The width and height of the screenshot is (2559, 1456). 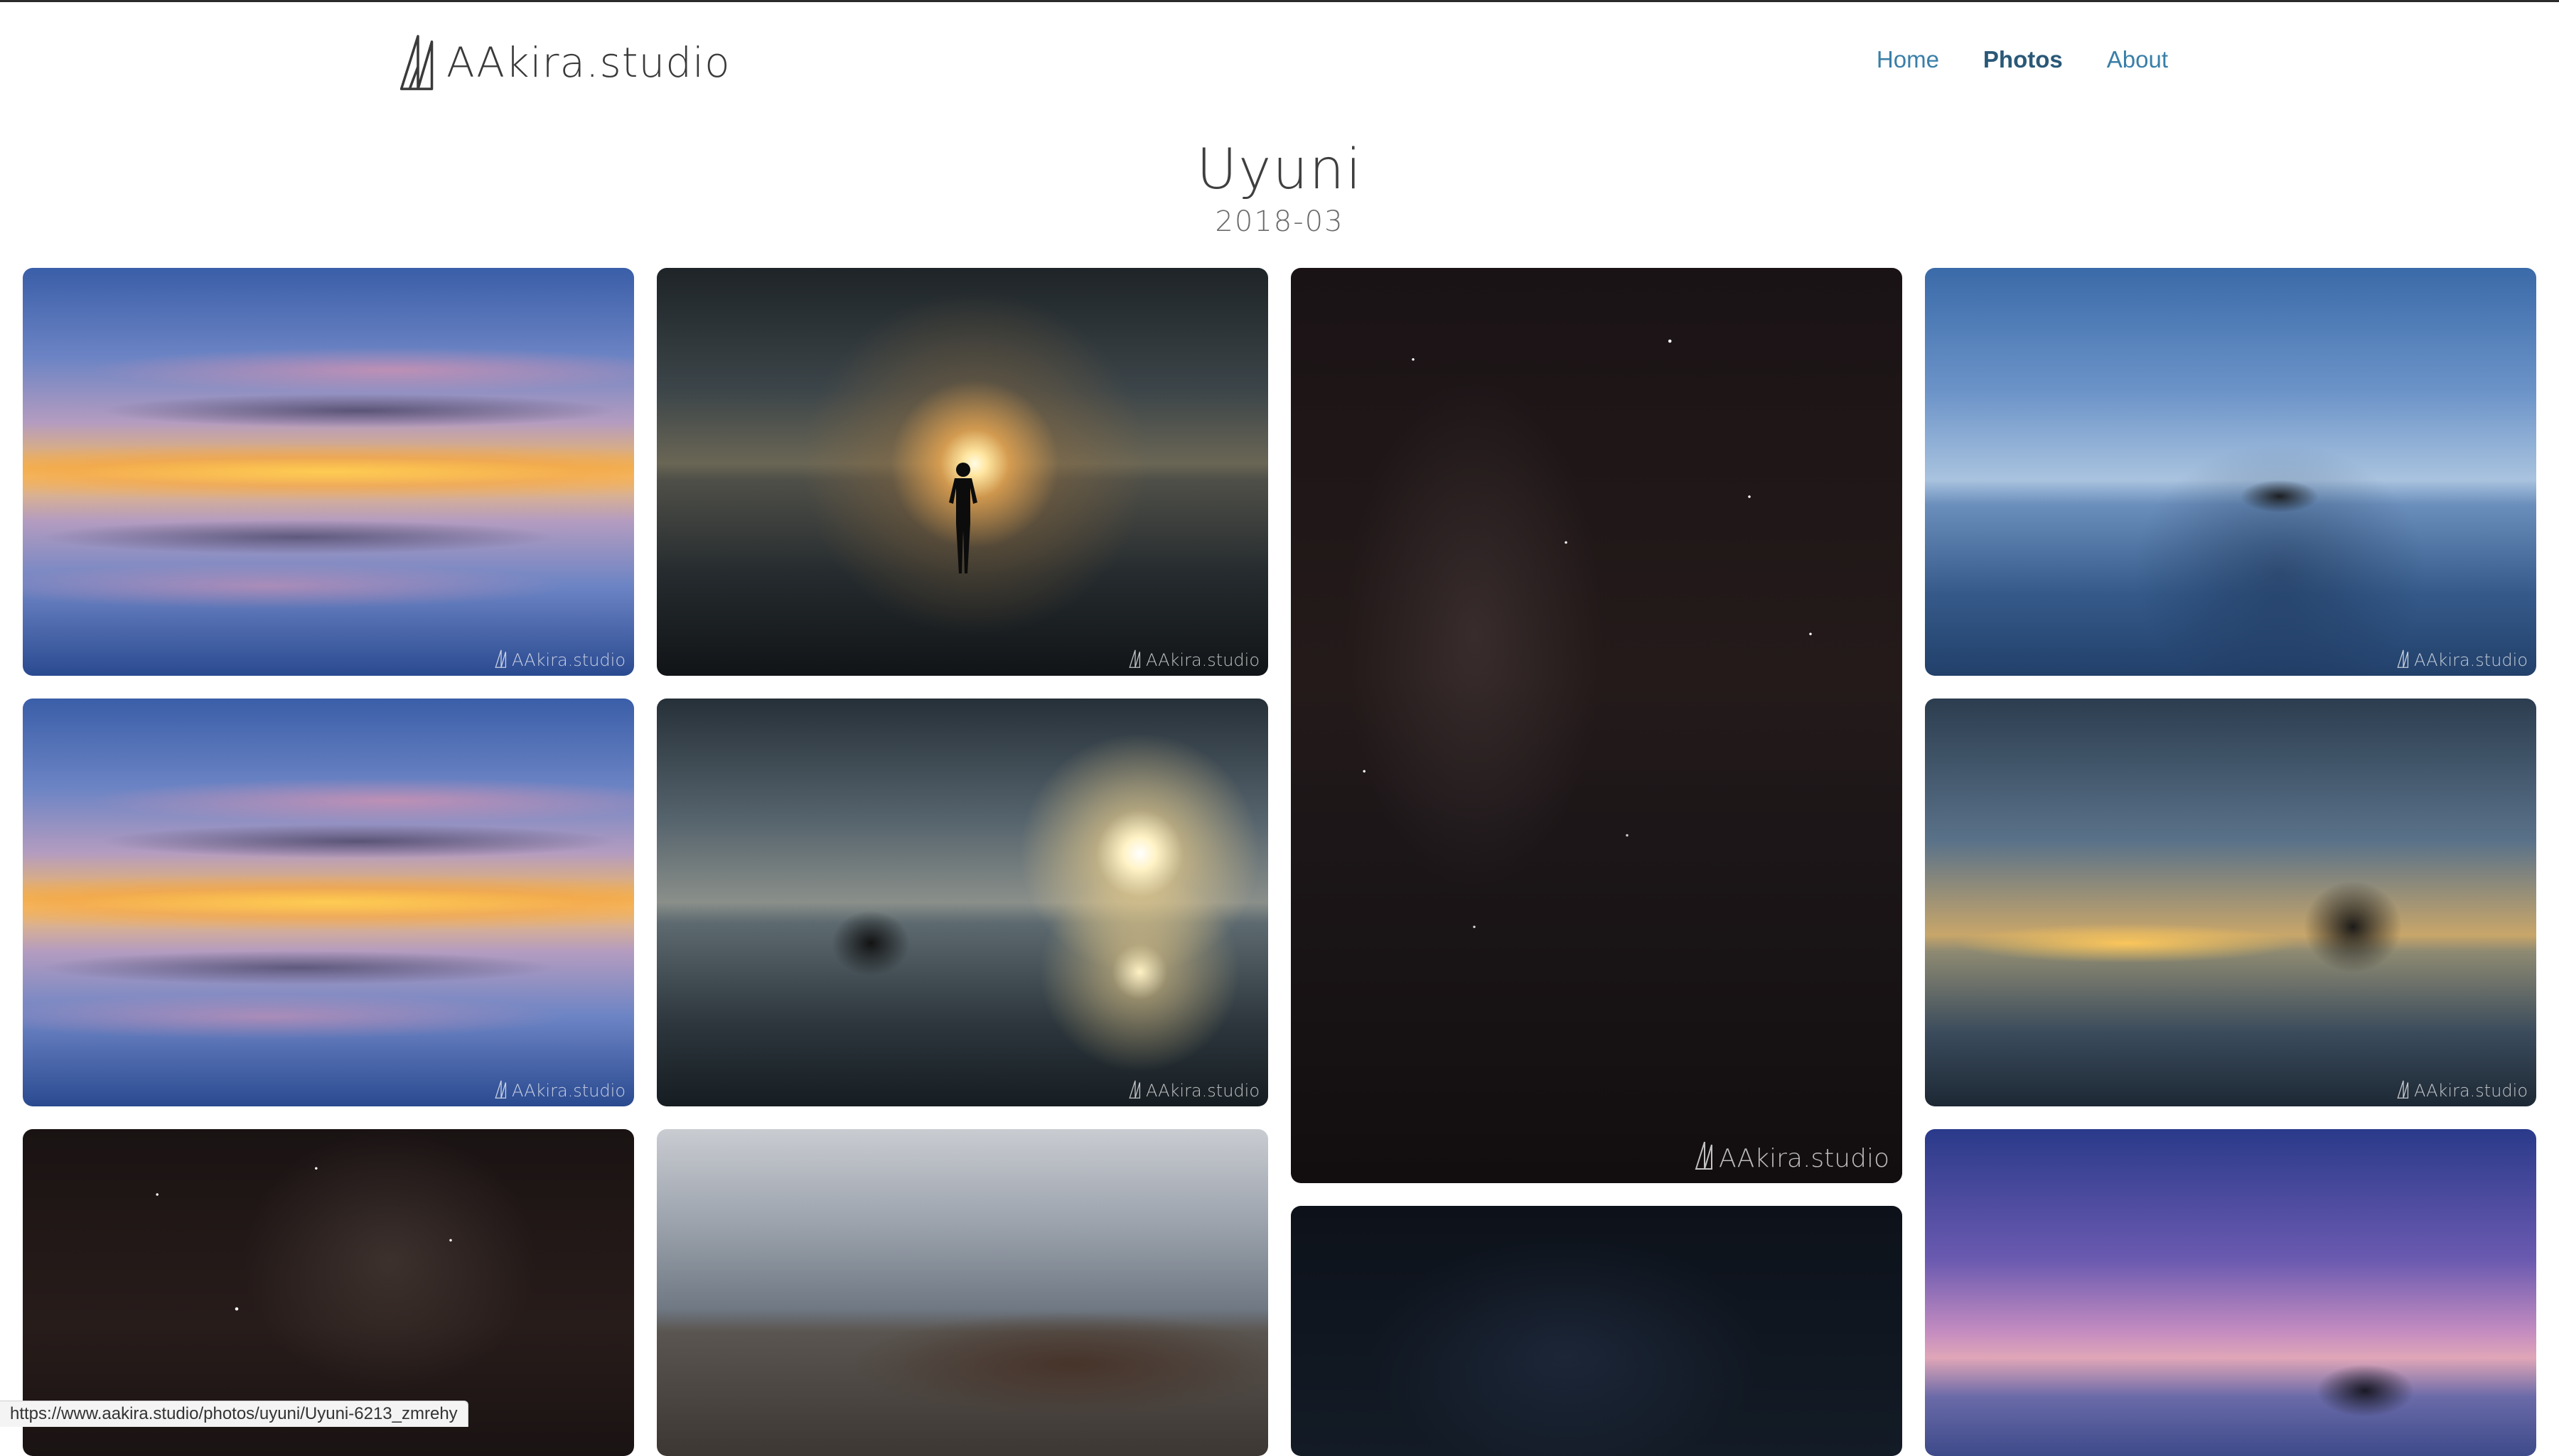 I want to click on nav-photos-link: Photos, so click(x=2023, y=60).